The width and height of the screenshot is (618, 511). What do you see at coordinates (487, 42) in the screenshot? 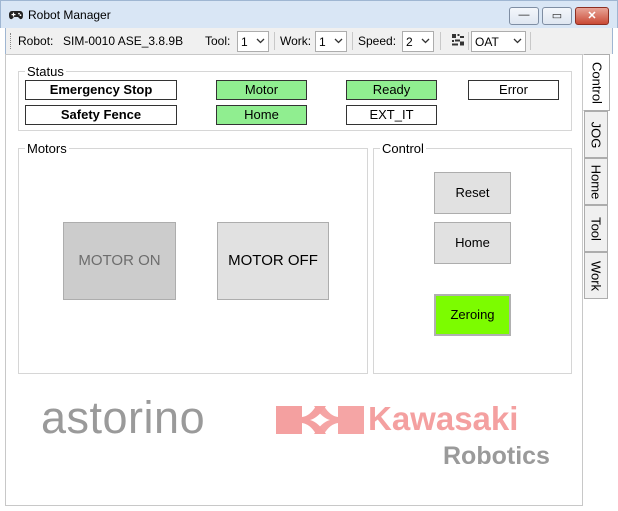
I see `mode-select-value: OAT` at bounding box center [487, 42].